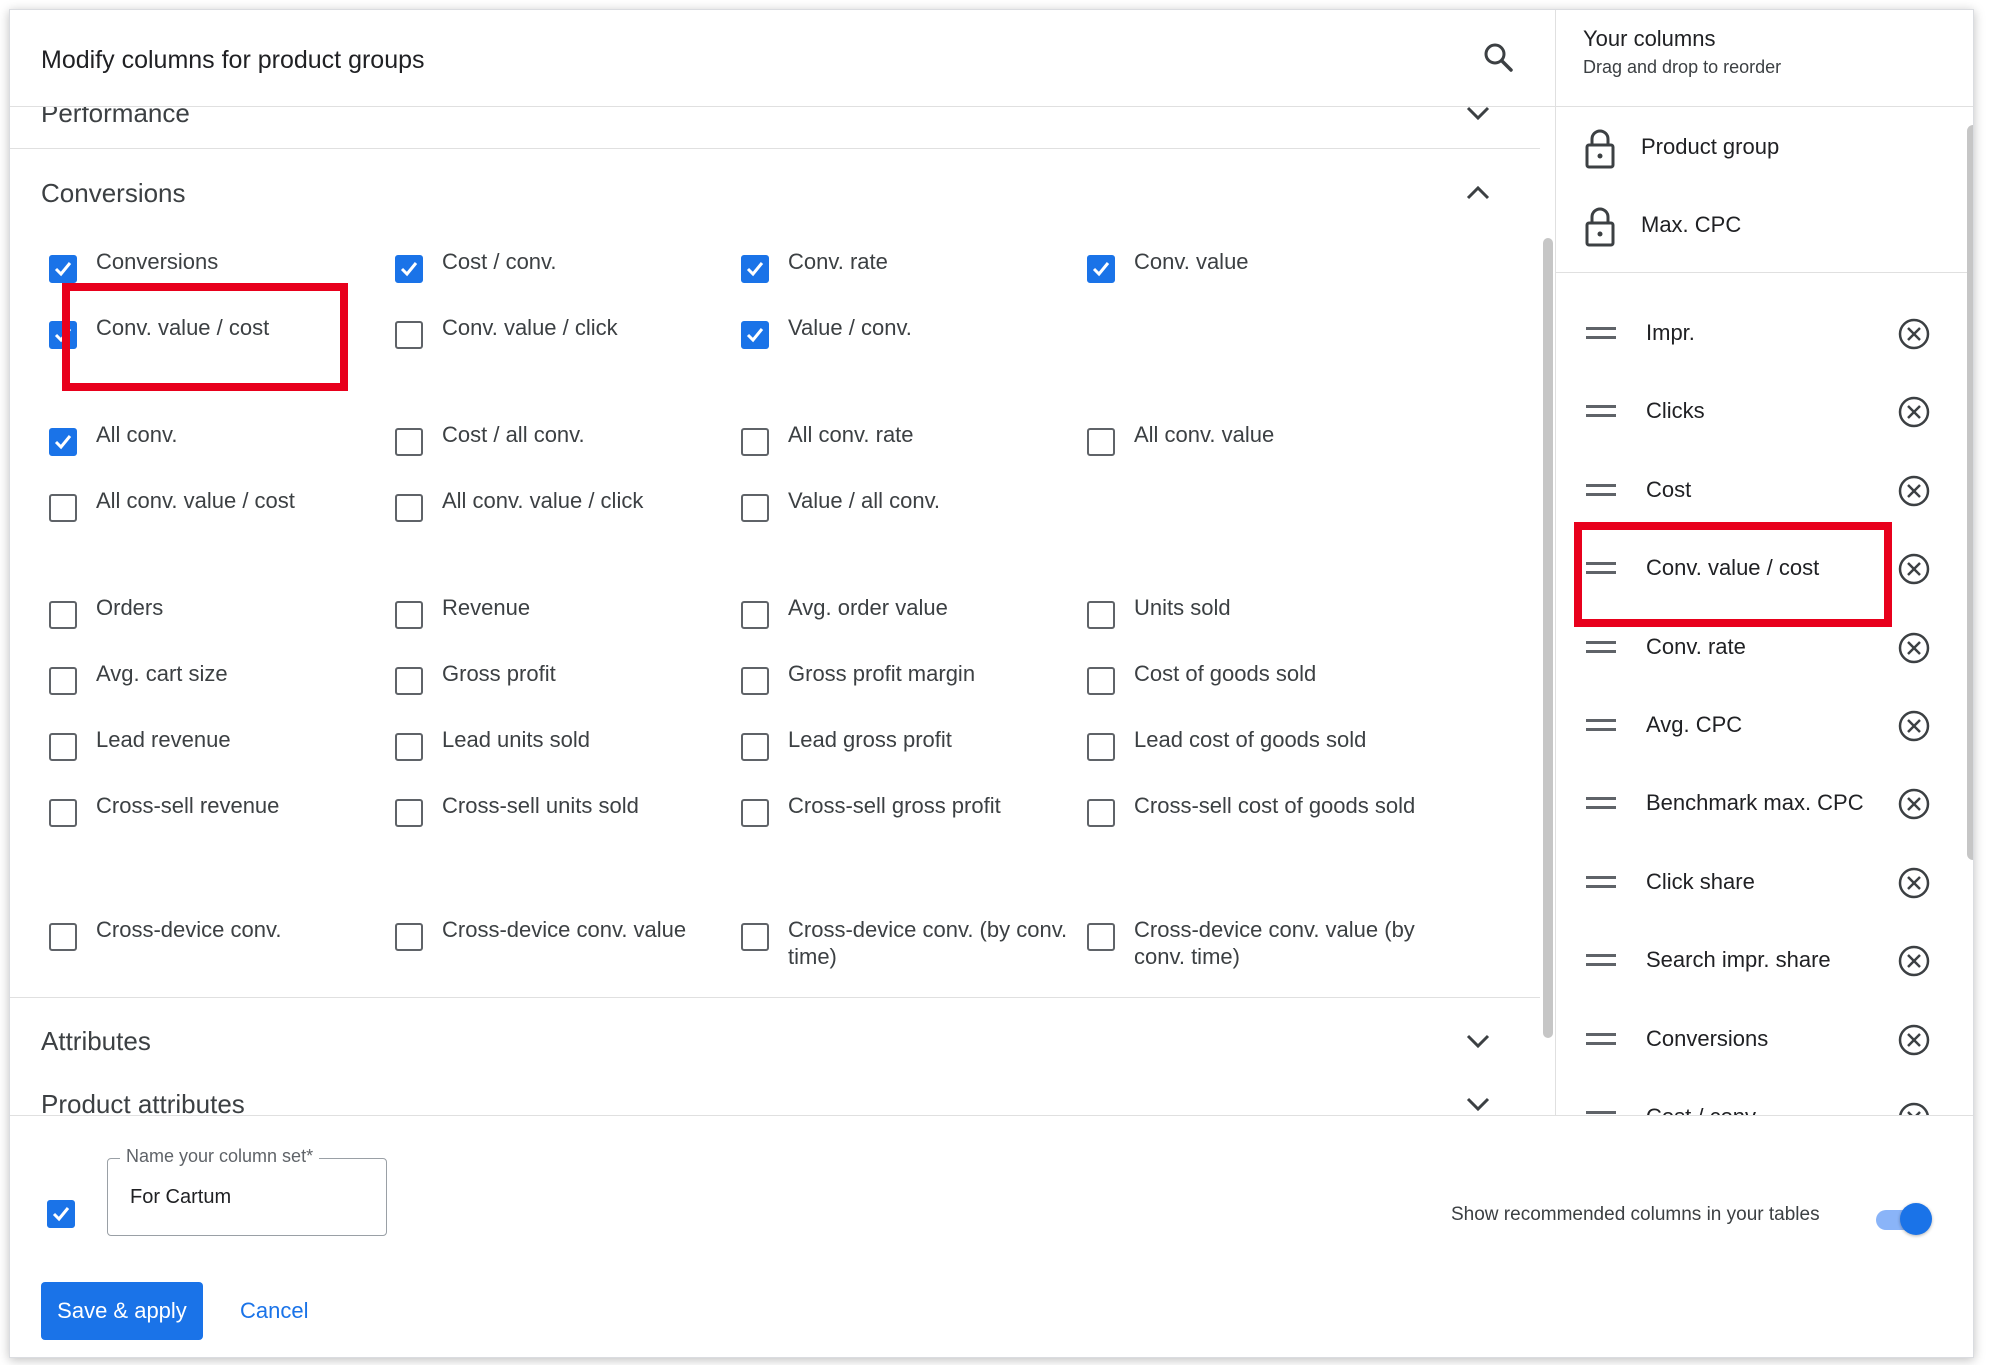 The height and width of the screenshot is (1365, 1999). Describe the element at coordinates (122, 1311) in the screenshot. I see `save-apply-button: Save & apply` at that location.